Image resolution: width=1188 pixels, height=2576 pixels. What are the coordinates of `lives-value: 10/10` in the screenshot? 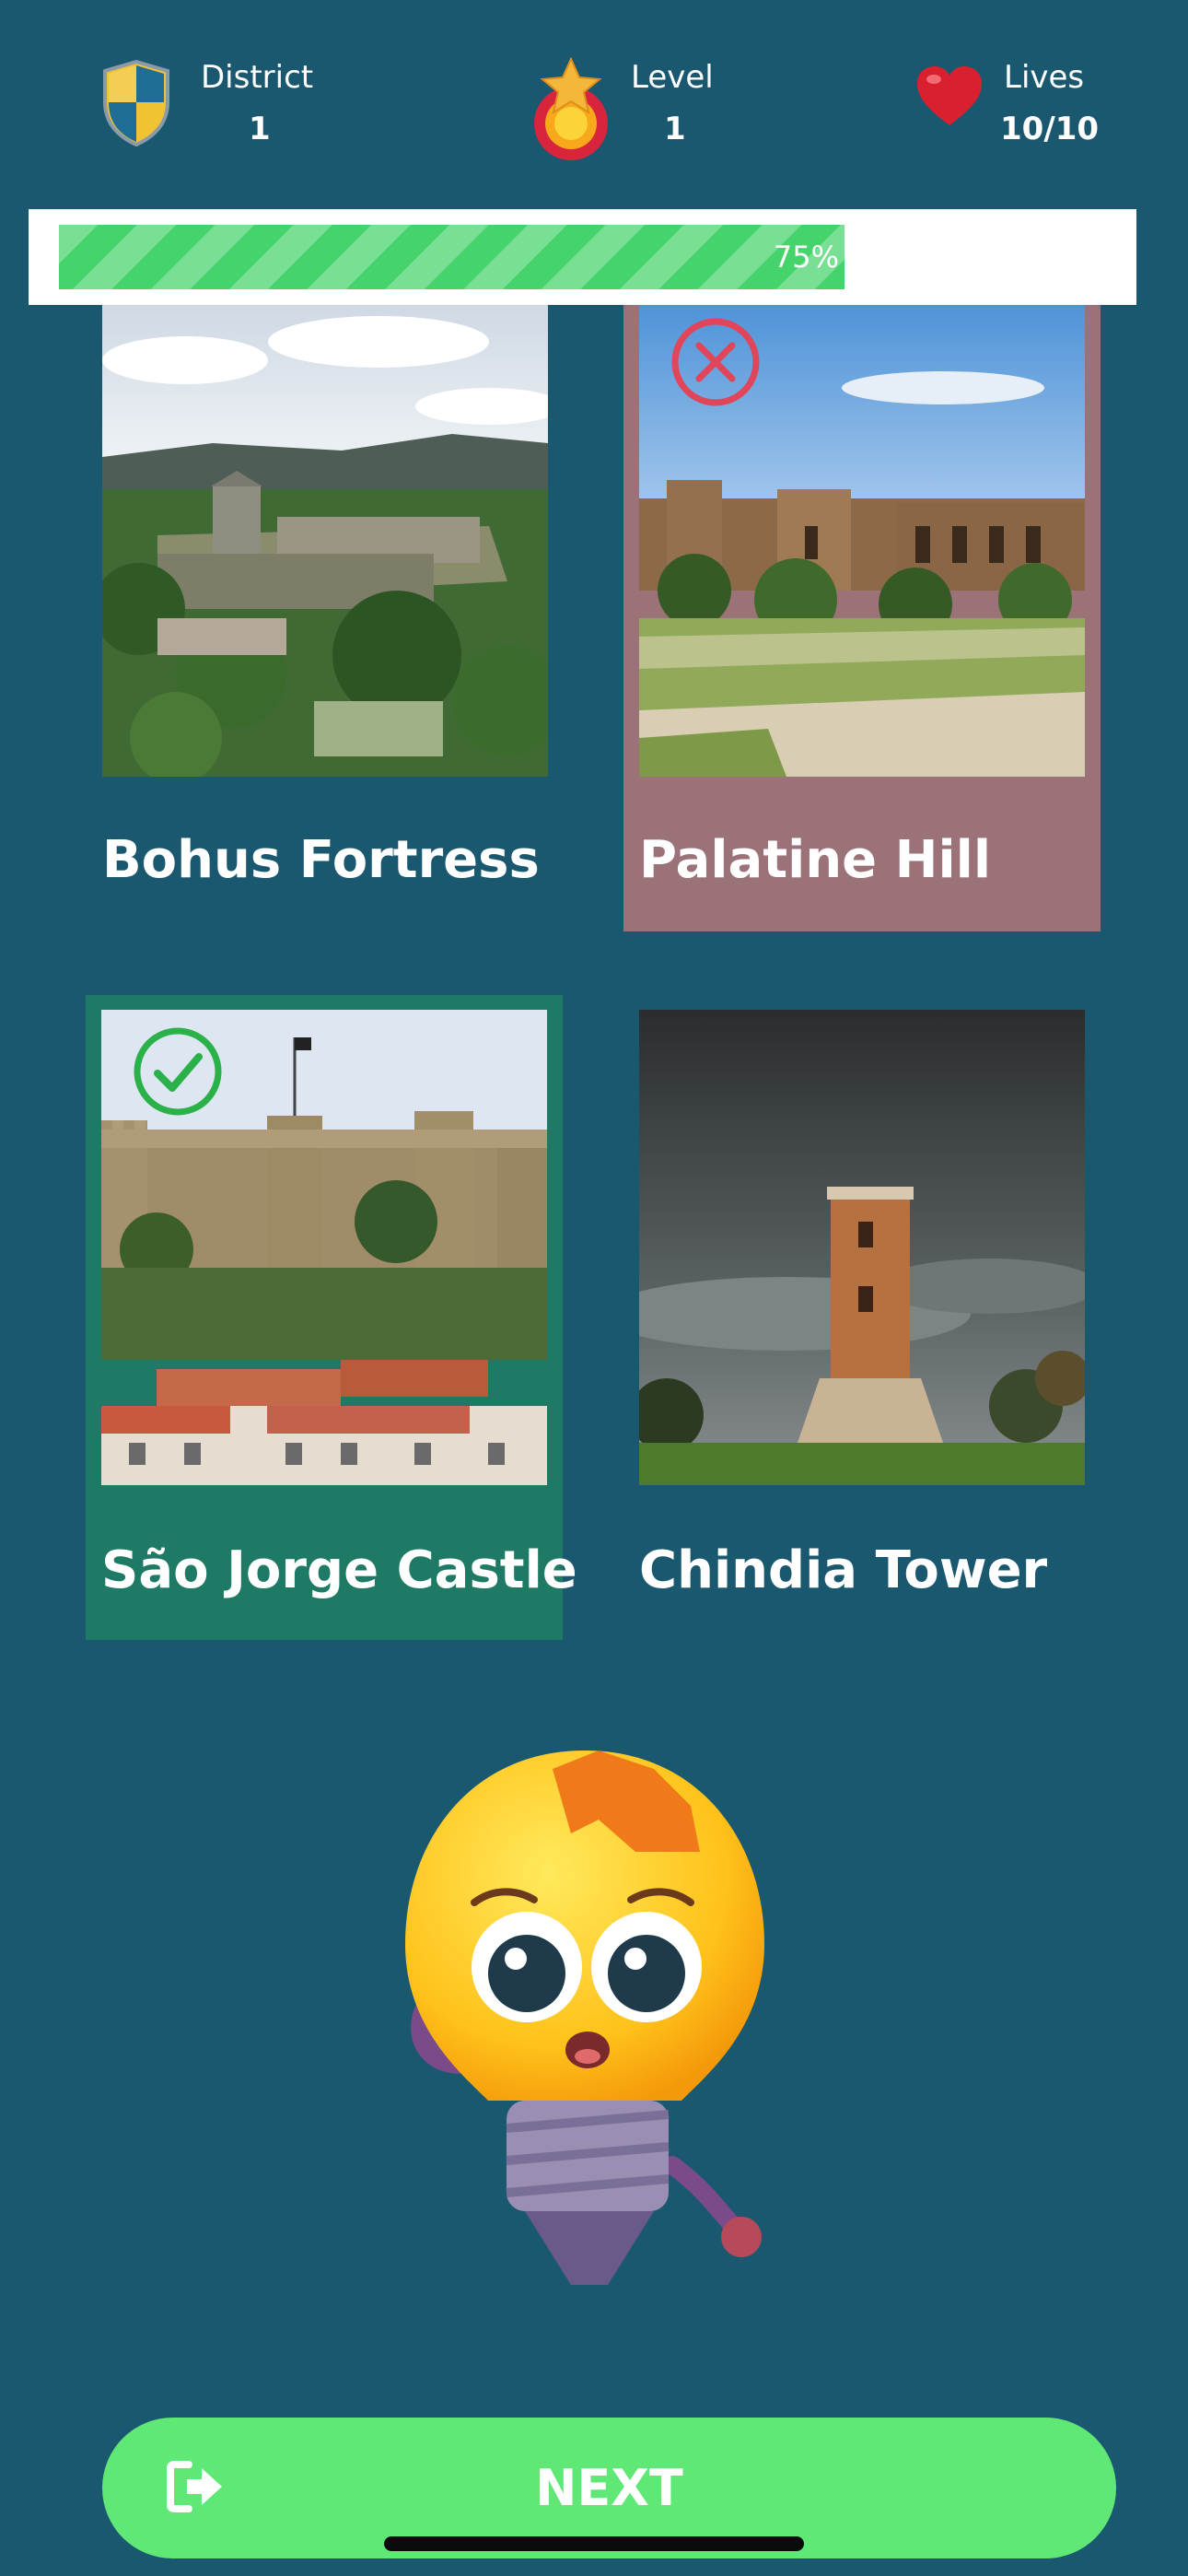 It's located at (1050, 129).